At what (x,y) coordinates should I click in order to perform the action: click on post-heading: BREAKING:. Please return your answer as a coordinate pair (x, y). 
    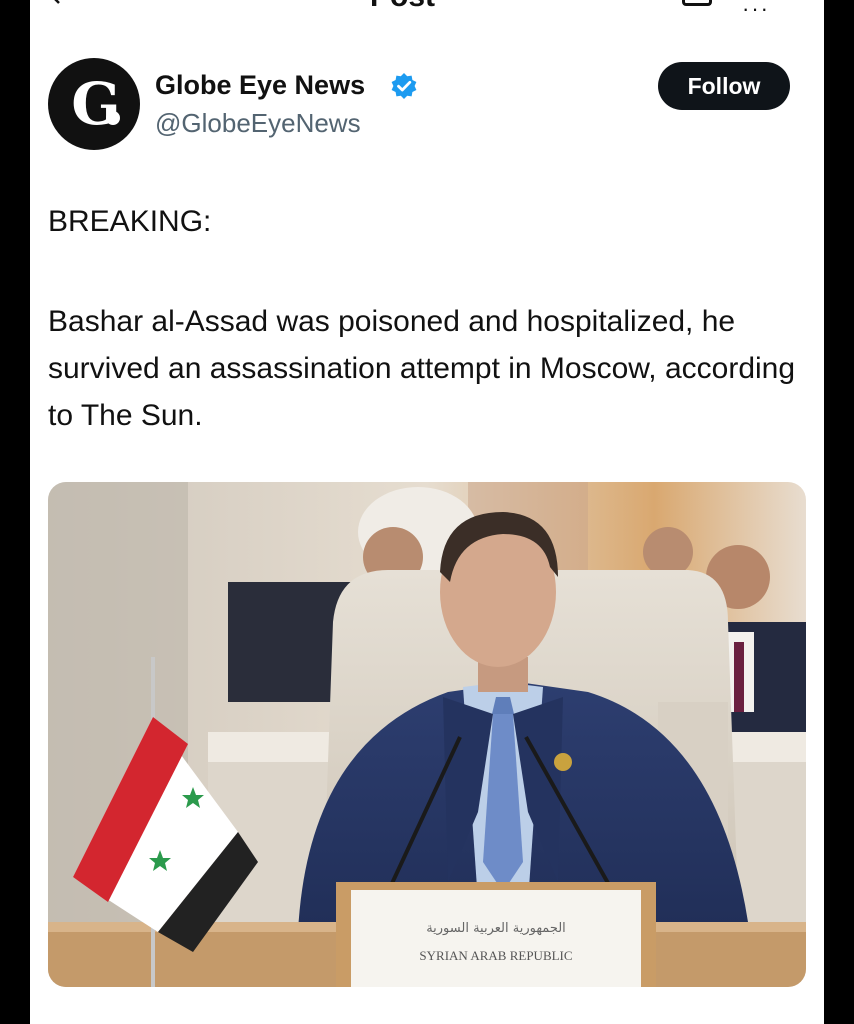
    Looking at the image, I should click on (130, 221).